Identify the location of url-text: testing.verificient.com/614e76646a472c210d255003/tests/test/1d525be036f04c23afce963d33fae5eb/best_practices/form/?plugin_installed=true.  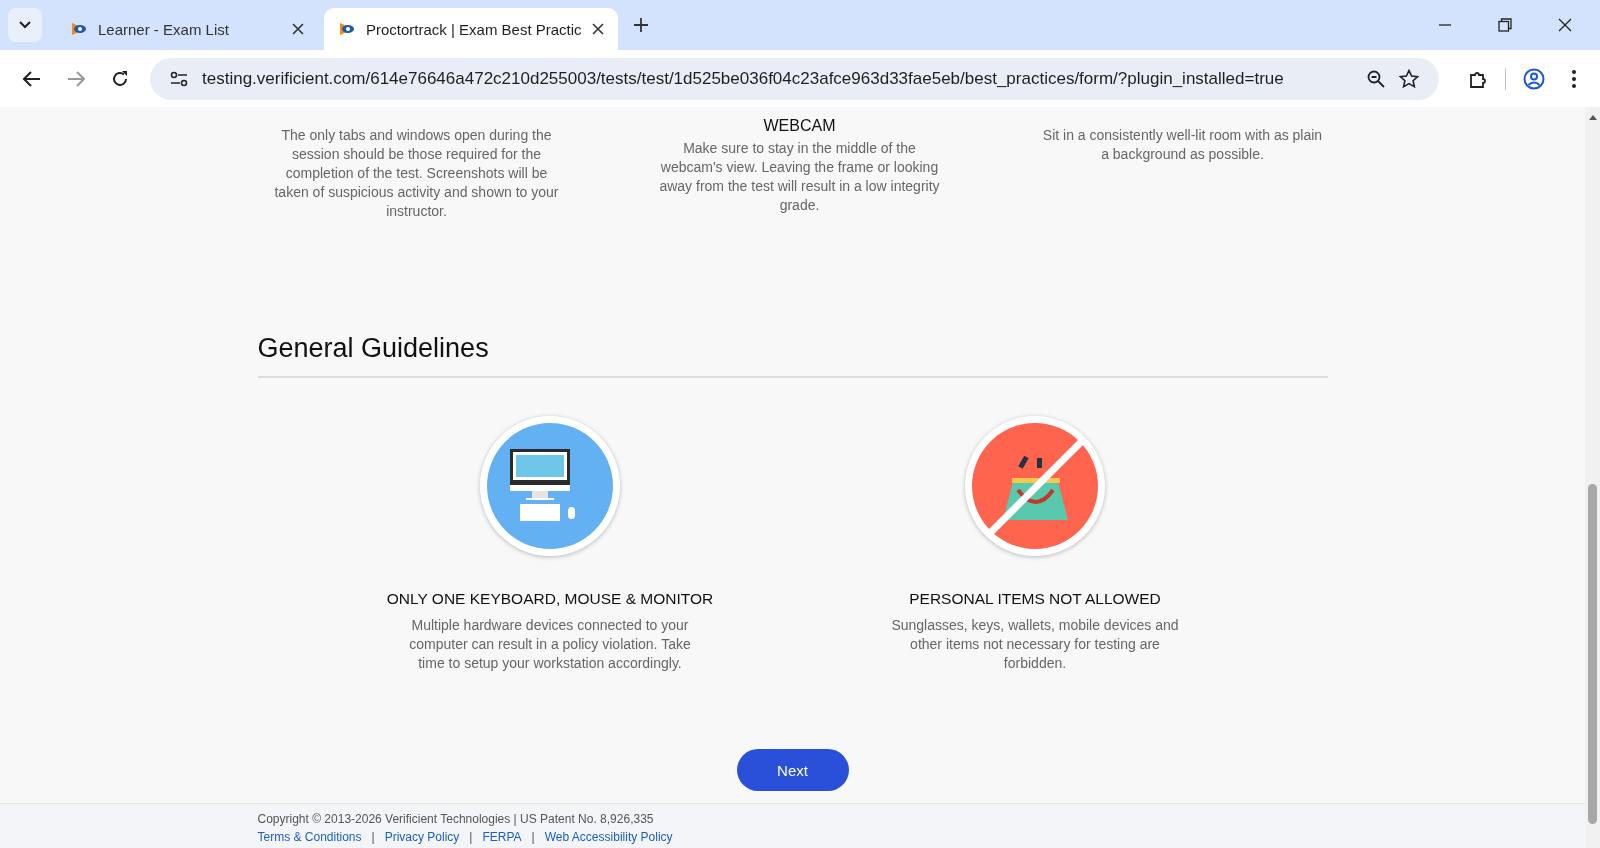
(743, 78).